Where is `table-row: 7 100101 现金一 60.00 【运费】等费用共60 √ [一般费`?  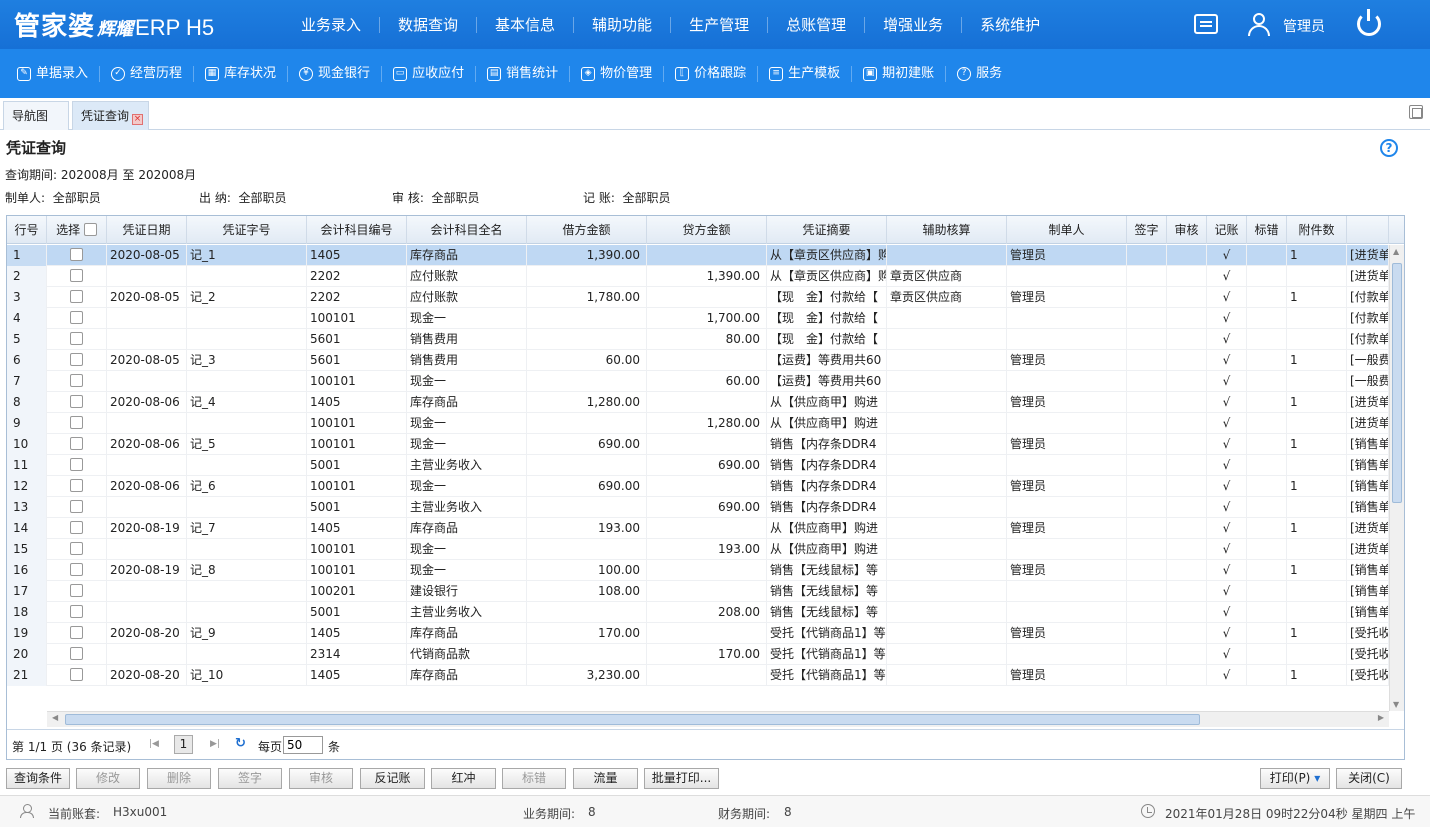
table-row: 7 100101 现金一 60.00 【运费】等费用共60 √ [一般费 is located at coordinates (698, 381).